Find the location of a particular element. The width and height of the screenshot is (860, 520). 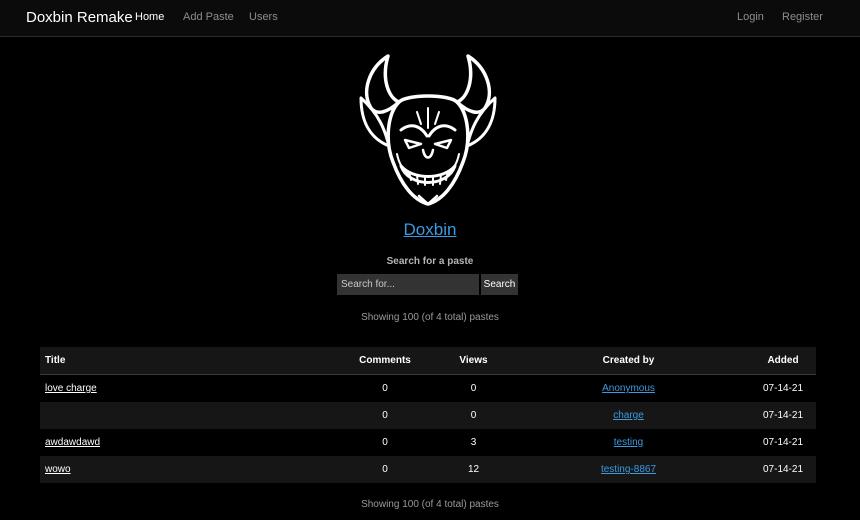

demon-head-logo-icon is located at coordinates (428, 130).